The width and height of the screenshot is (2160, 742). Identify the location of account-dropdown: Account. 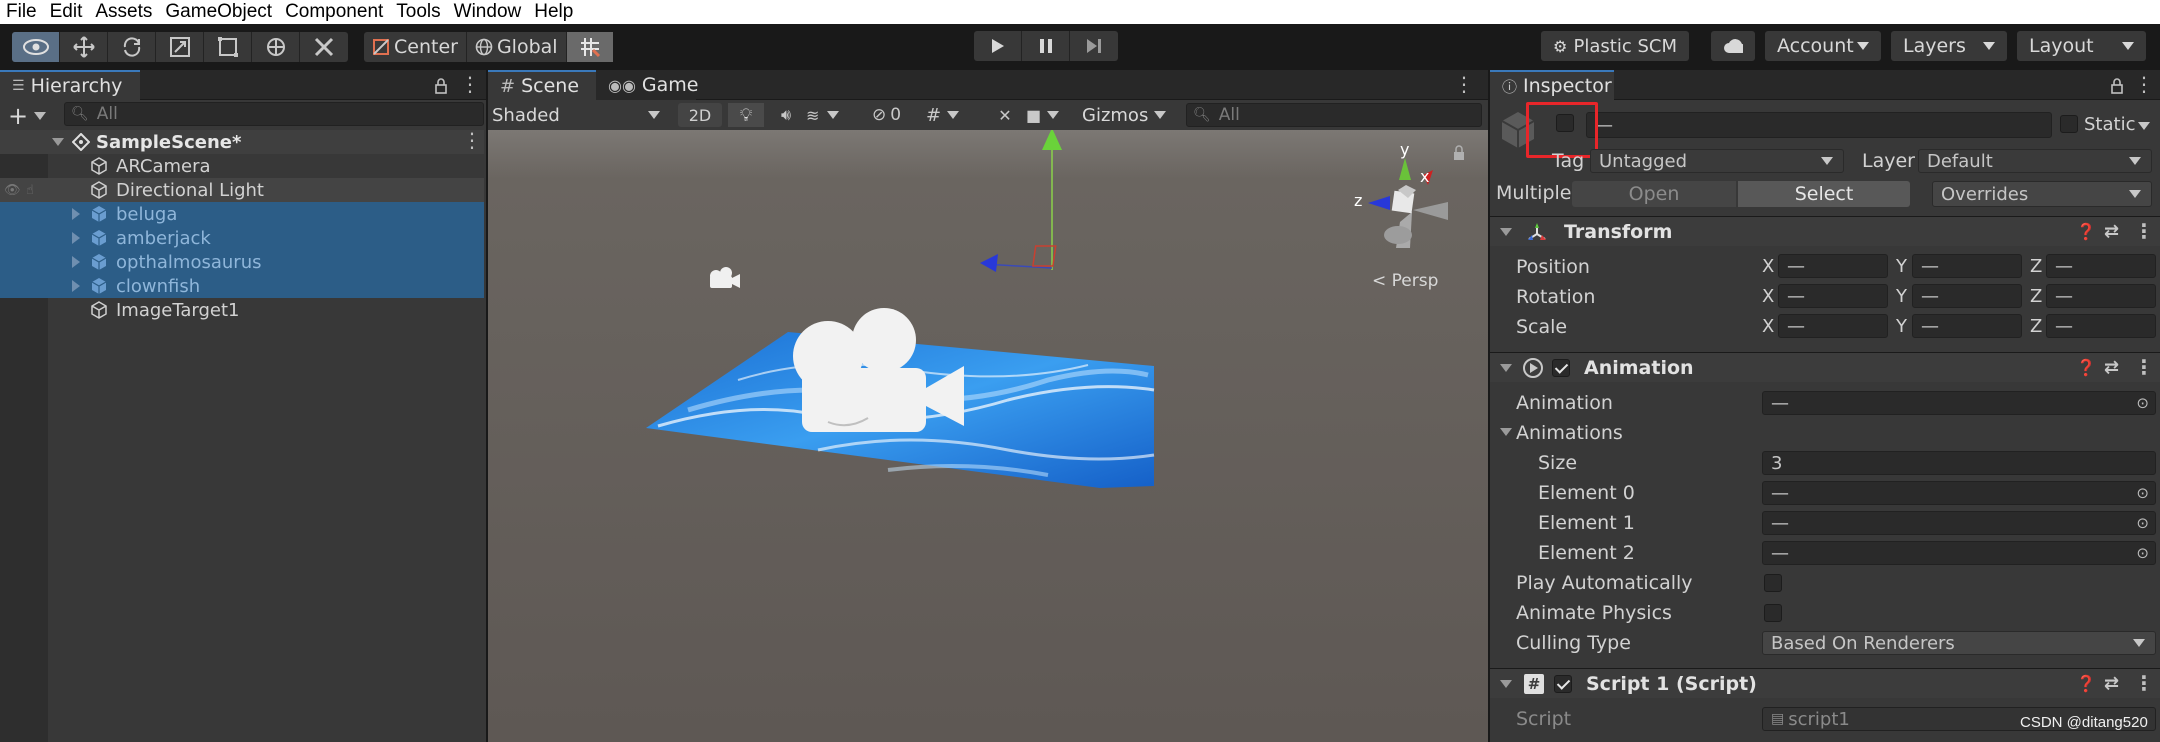
(1823, 46).